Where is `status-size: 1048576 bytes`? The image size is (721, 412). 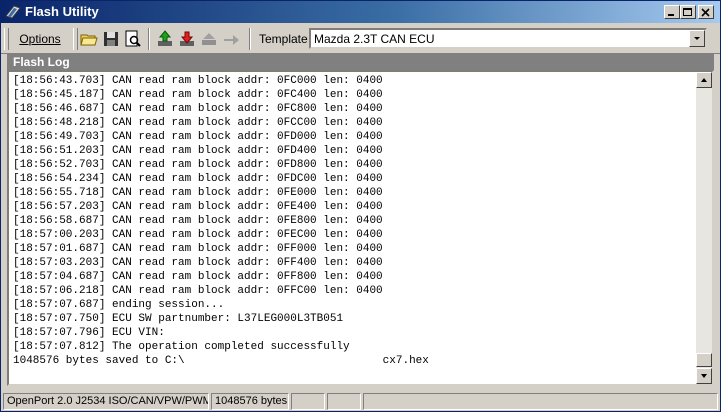
status-size: 1048576 bytes is located at coordinates (250, 401).